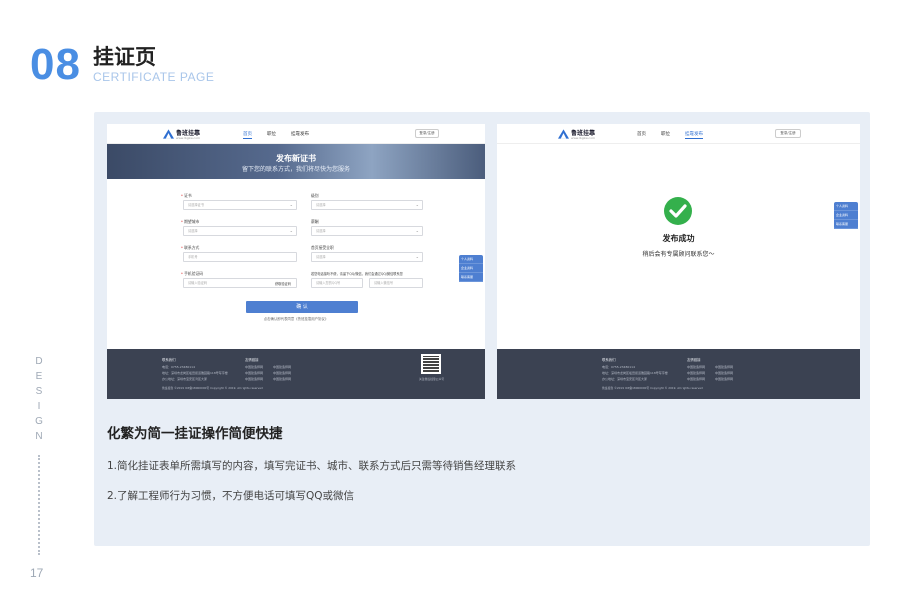 The width and height of the screenshot is (900, 600). I want to click on section-title: 挂证页, so click(124, 57).